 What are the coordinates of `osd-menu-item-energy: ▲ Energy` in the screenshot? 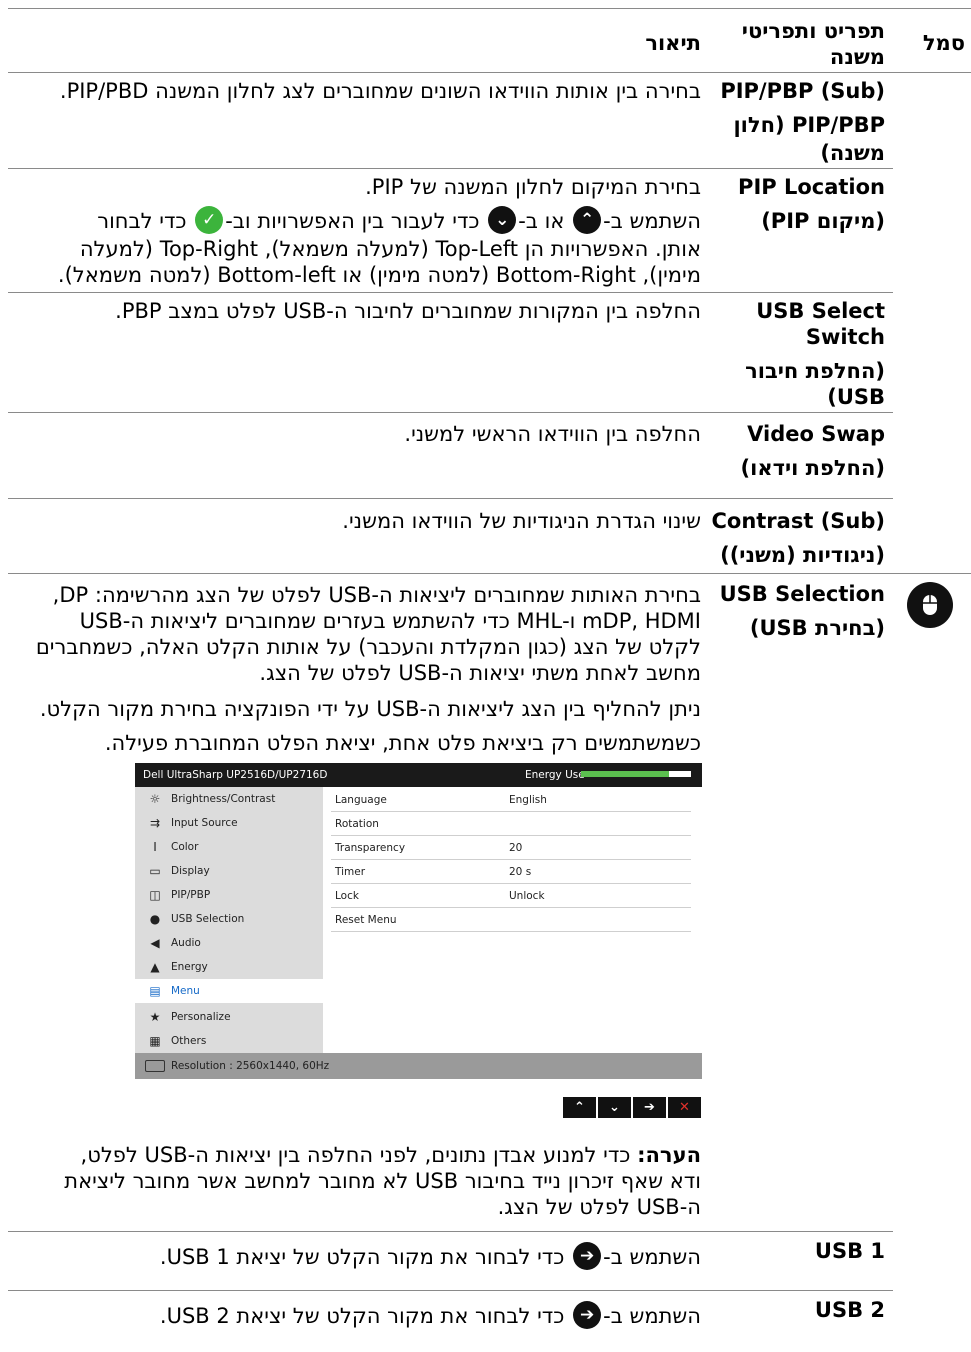 It's located at (229, 967).